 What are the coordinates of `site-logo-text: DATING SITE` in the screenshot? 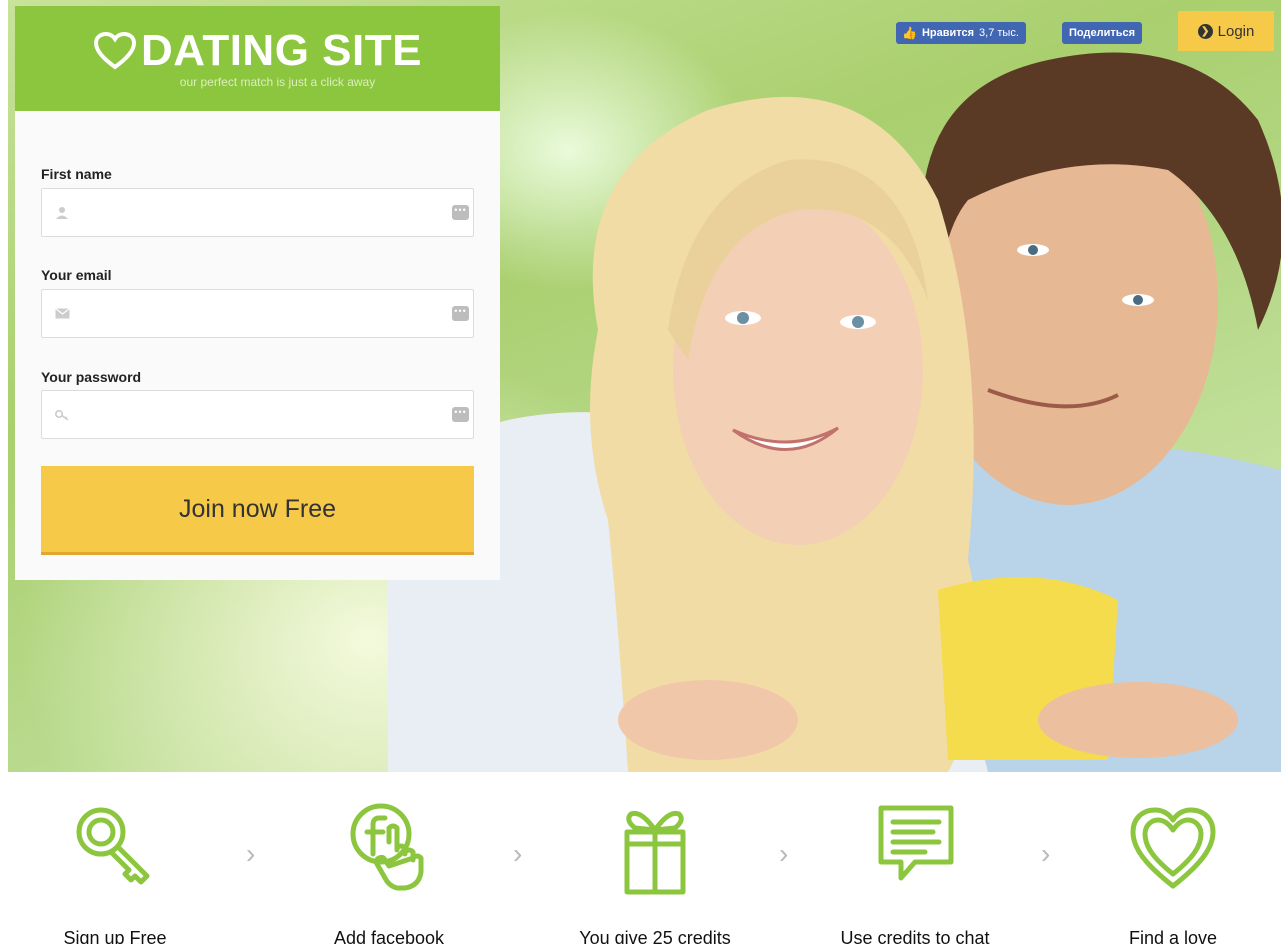 It's located at (281, 50).